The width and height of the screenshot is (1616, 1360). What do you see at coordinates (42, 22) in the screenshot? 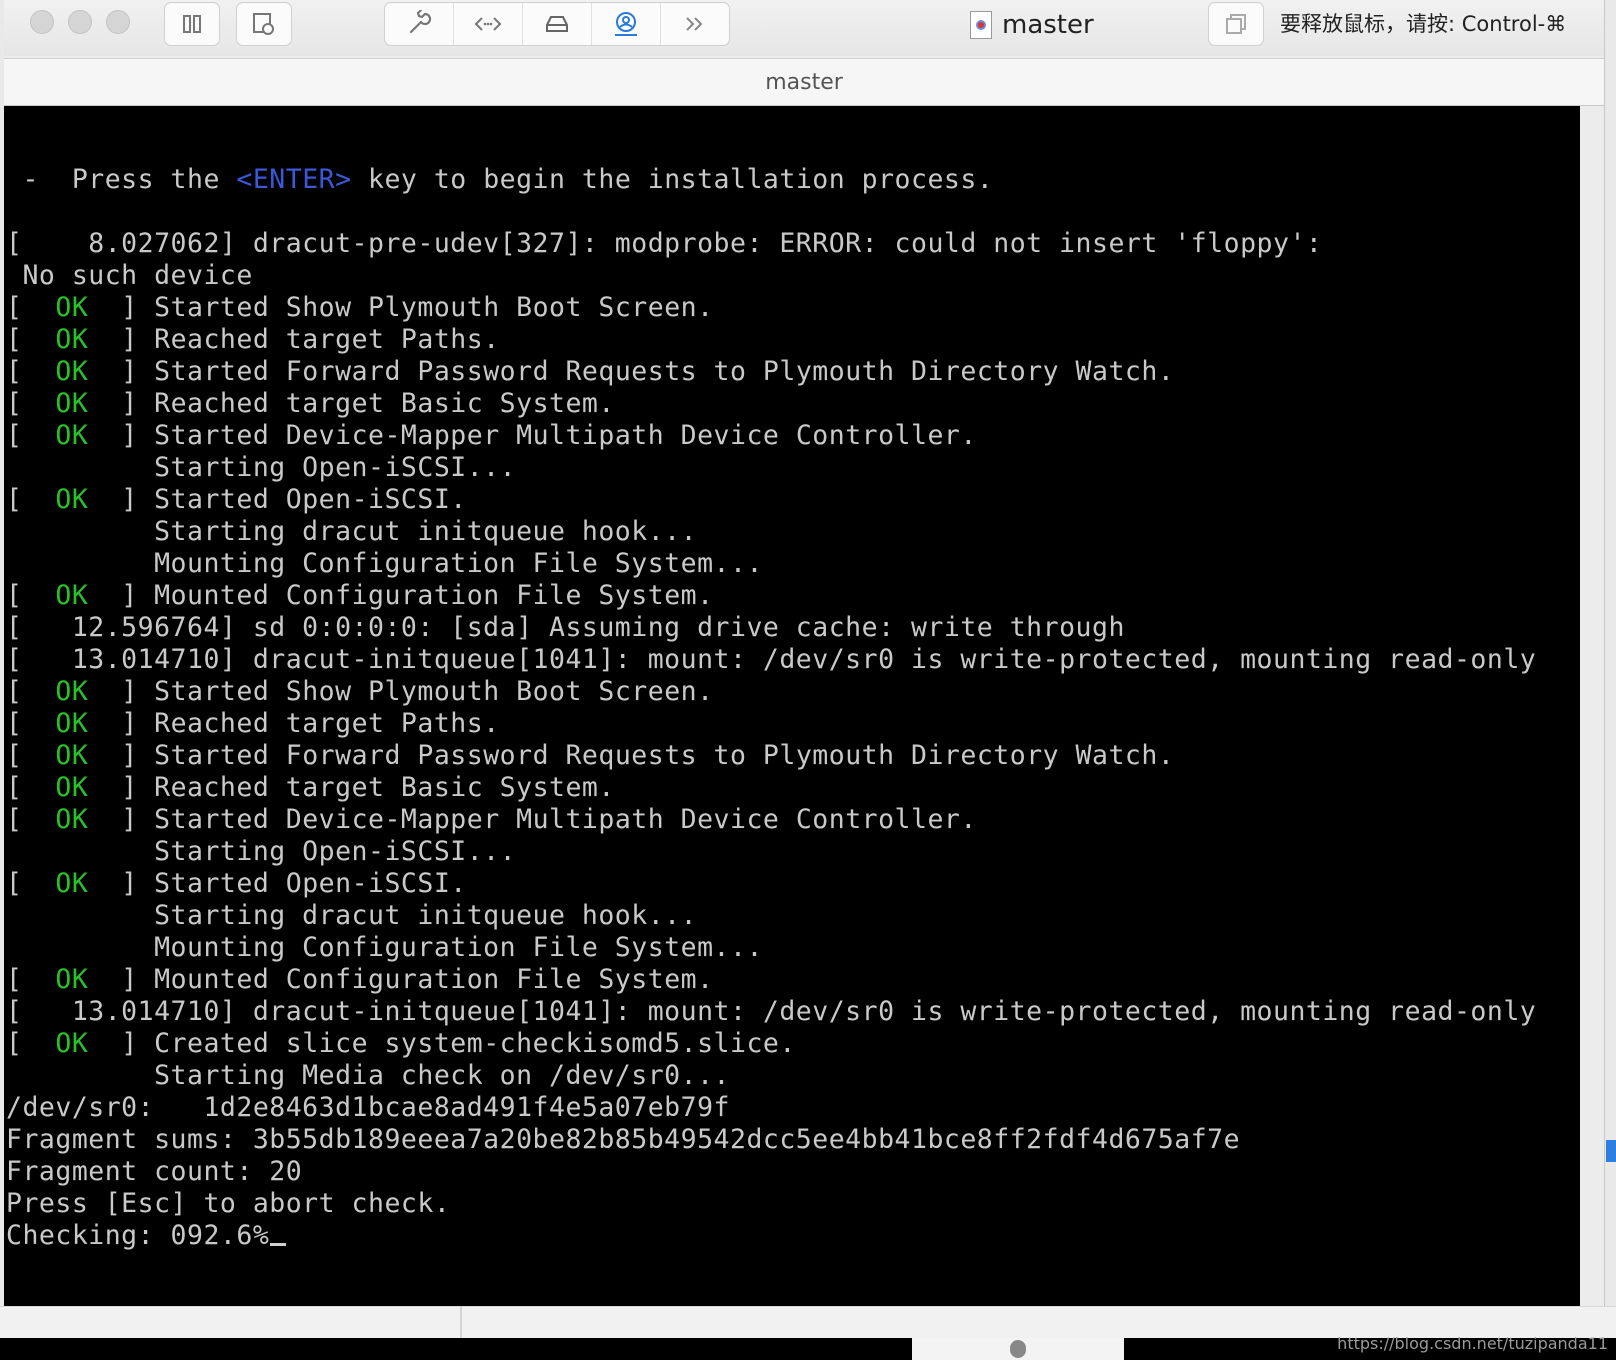
I see `close-window-button` at bounding box center [42, 22].